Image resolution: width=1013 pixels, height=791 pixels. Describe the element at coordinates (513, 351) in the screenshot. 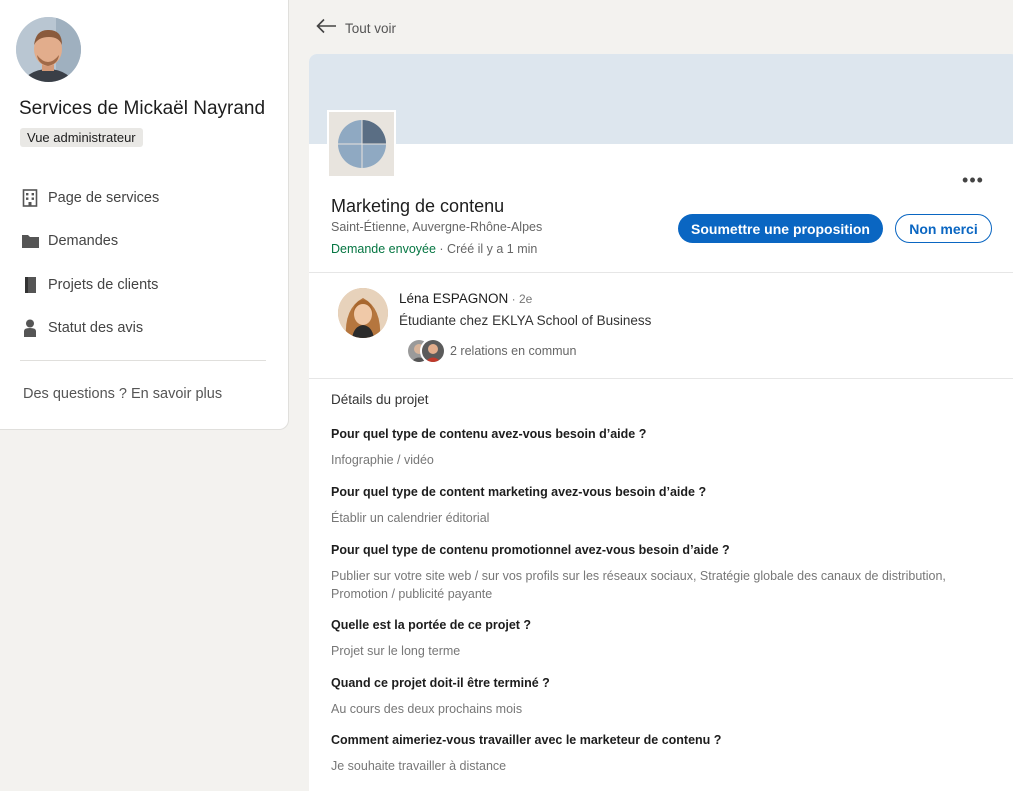

I see `mutual-connections-label: 2 relations en commun` at that location.